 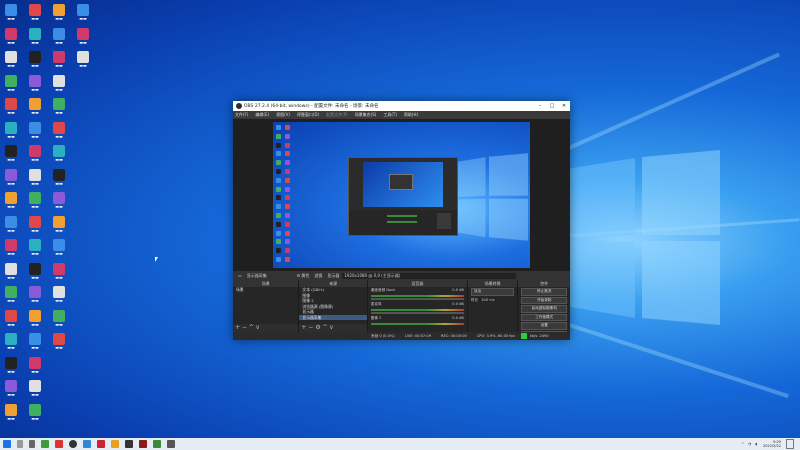 What do you see at coordinates (564, 106) in the screenshot?
I see `close-button: ✕` at bounding box center [564, 106].